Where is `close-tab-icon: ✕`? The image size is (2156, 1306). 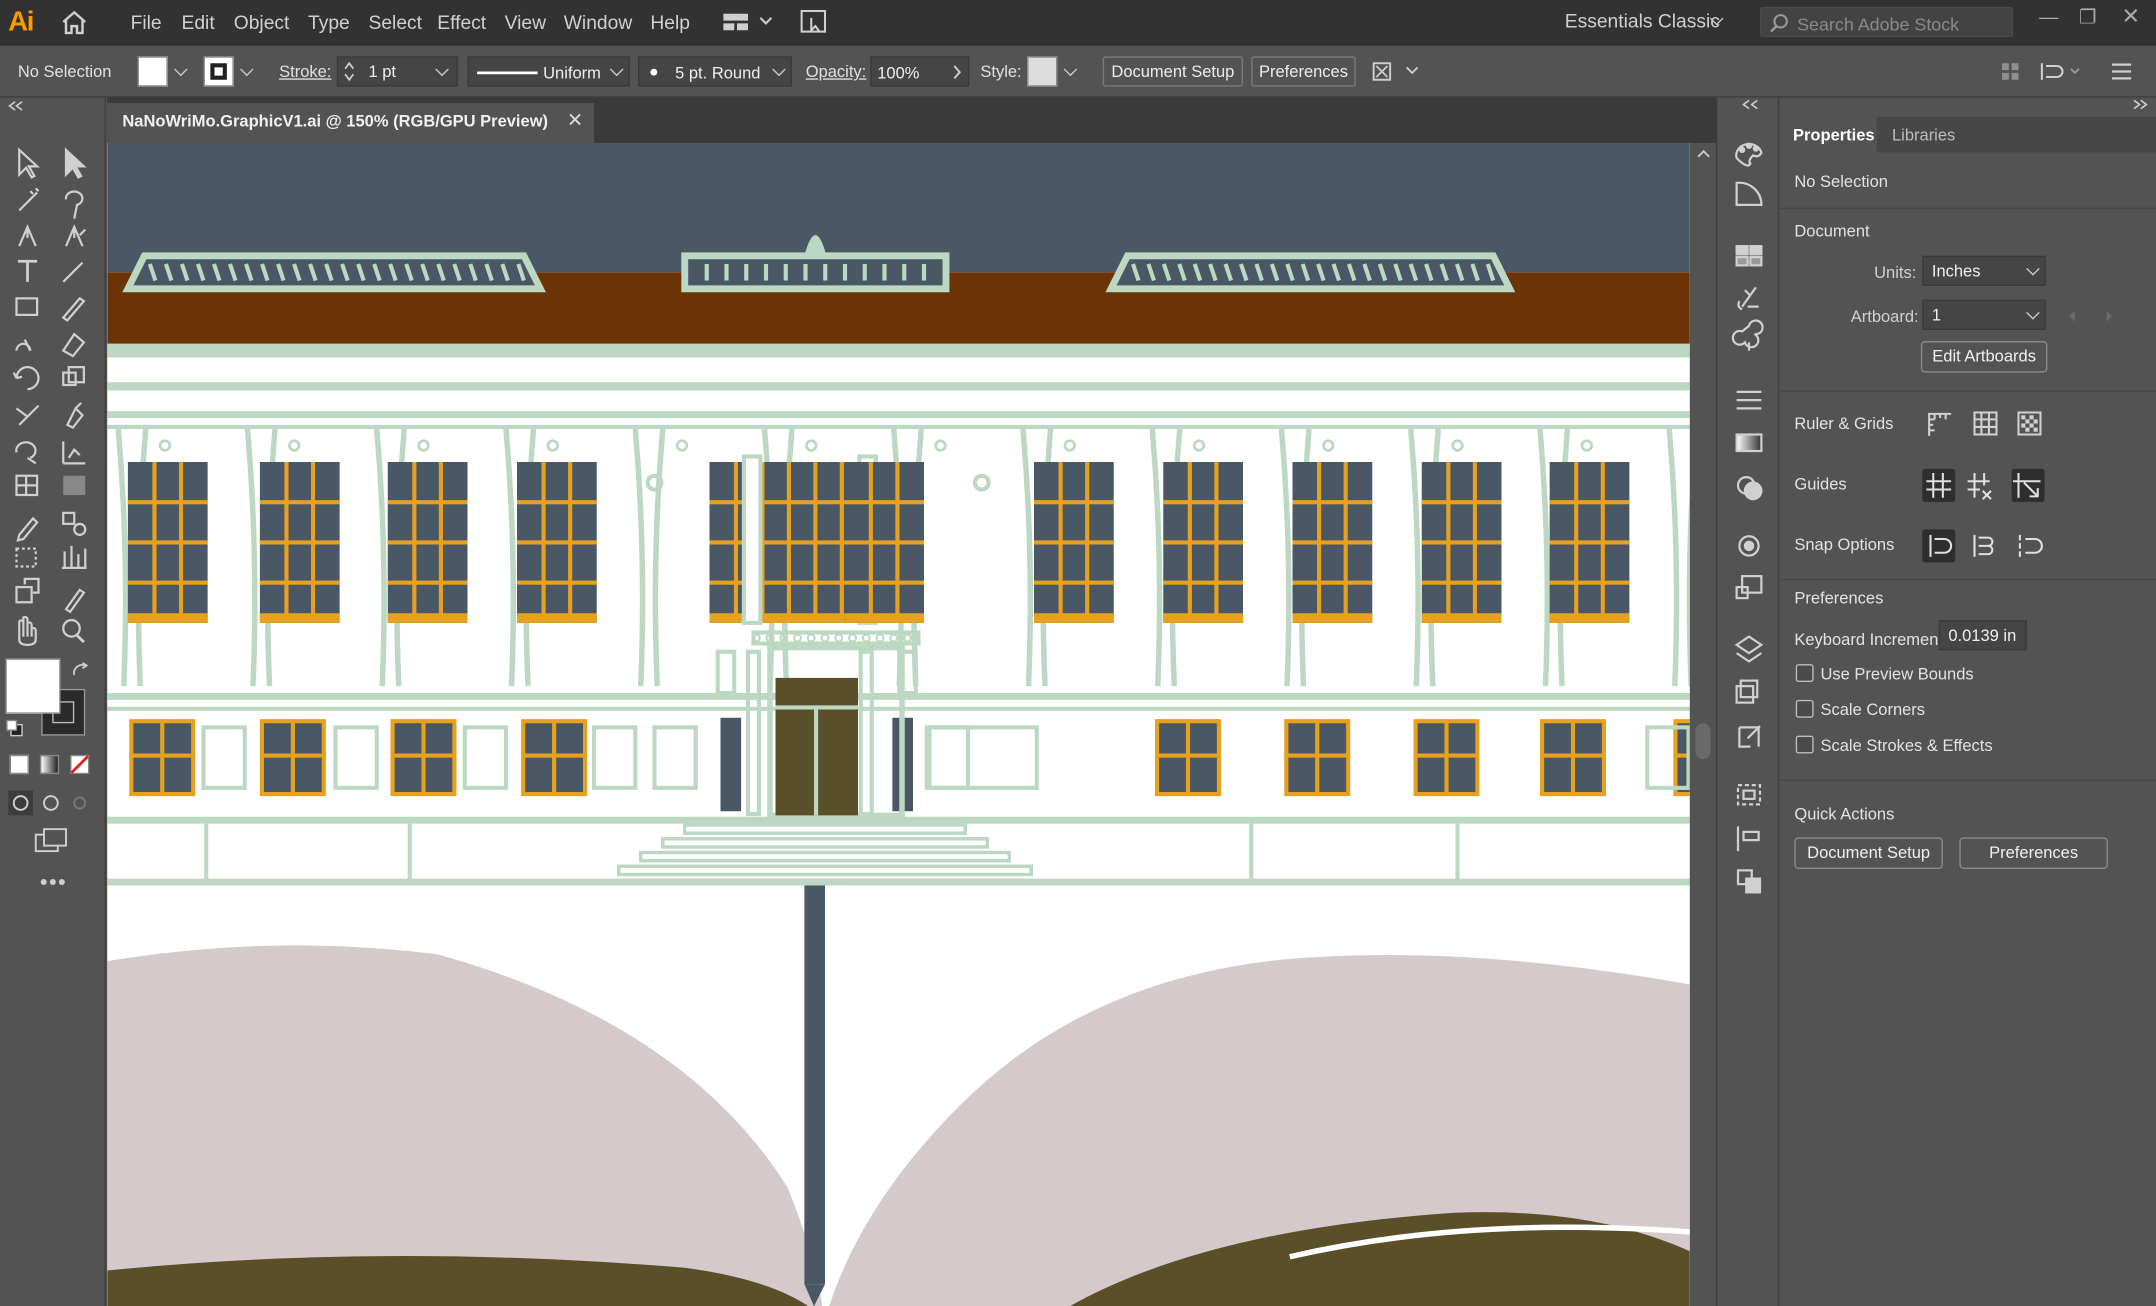 close-tab-icon: ✕ is located at coordinates (575, 120).